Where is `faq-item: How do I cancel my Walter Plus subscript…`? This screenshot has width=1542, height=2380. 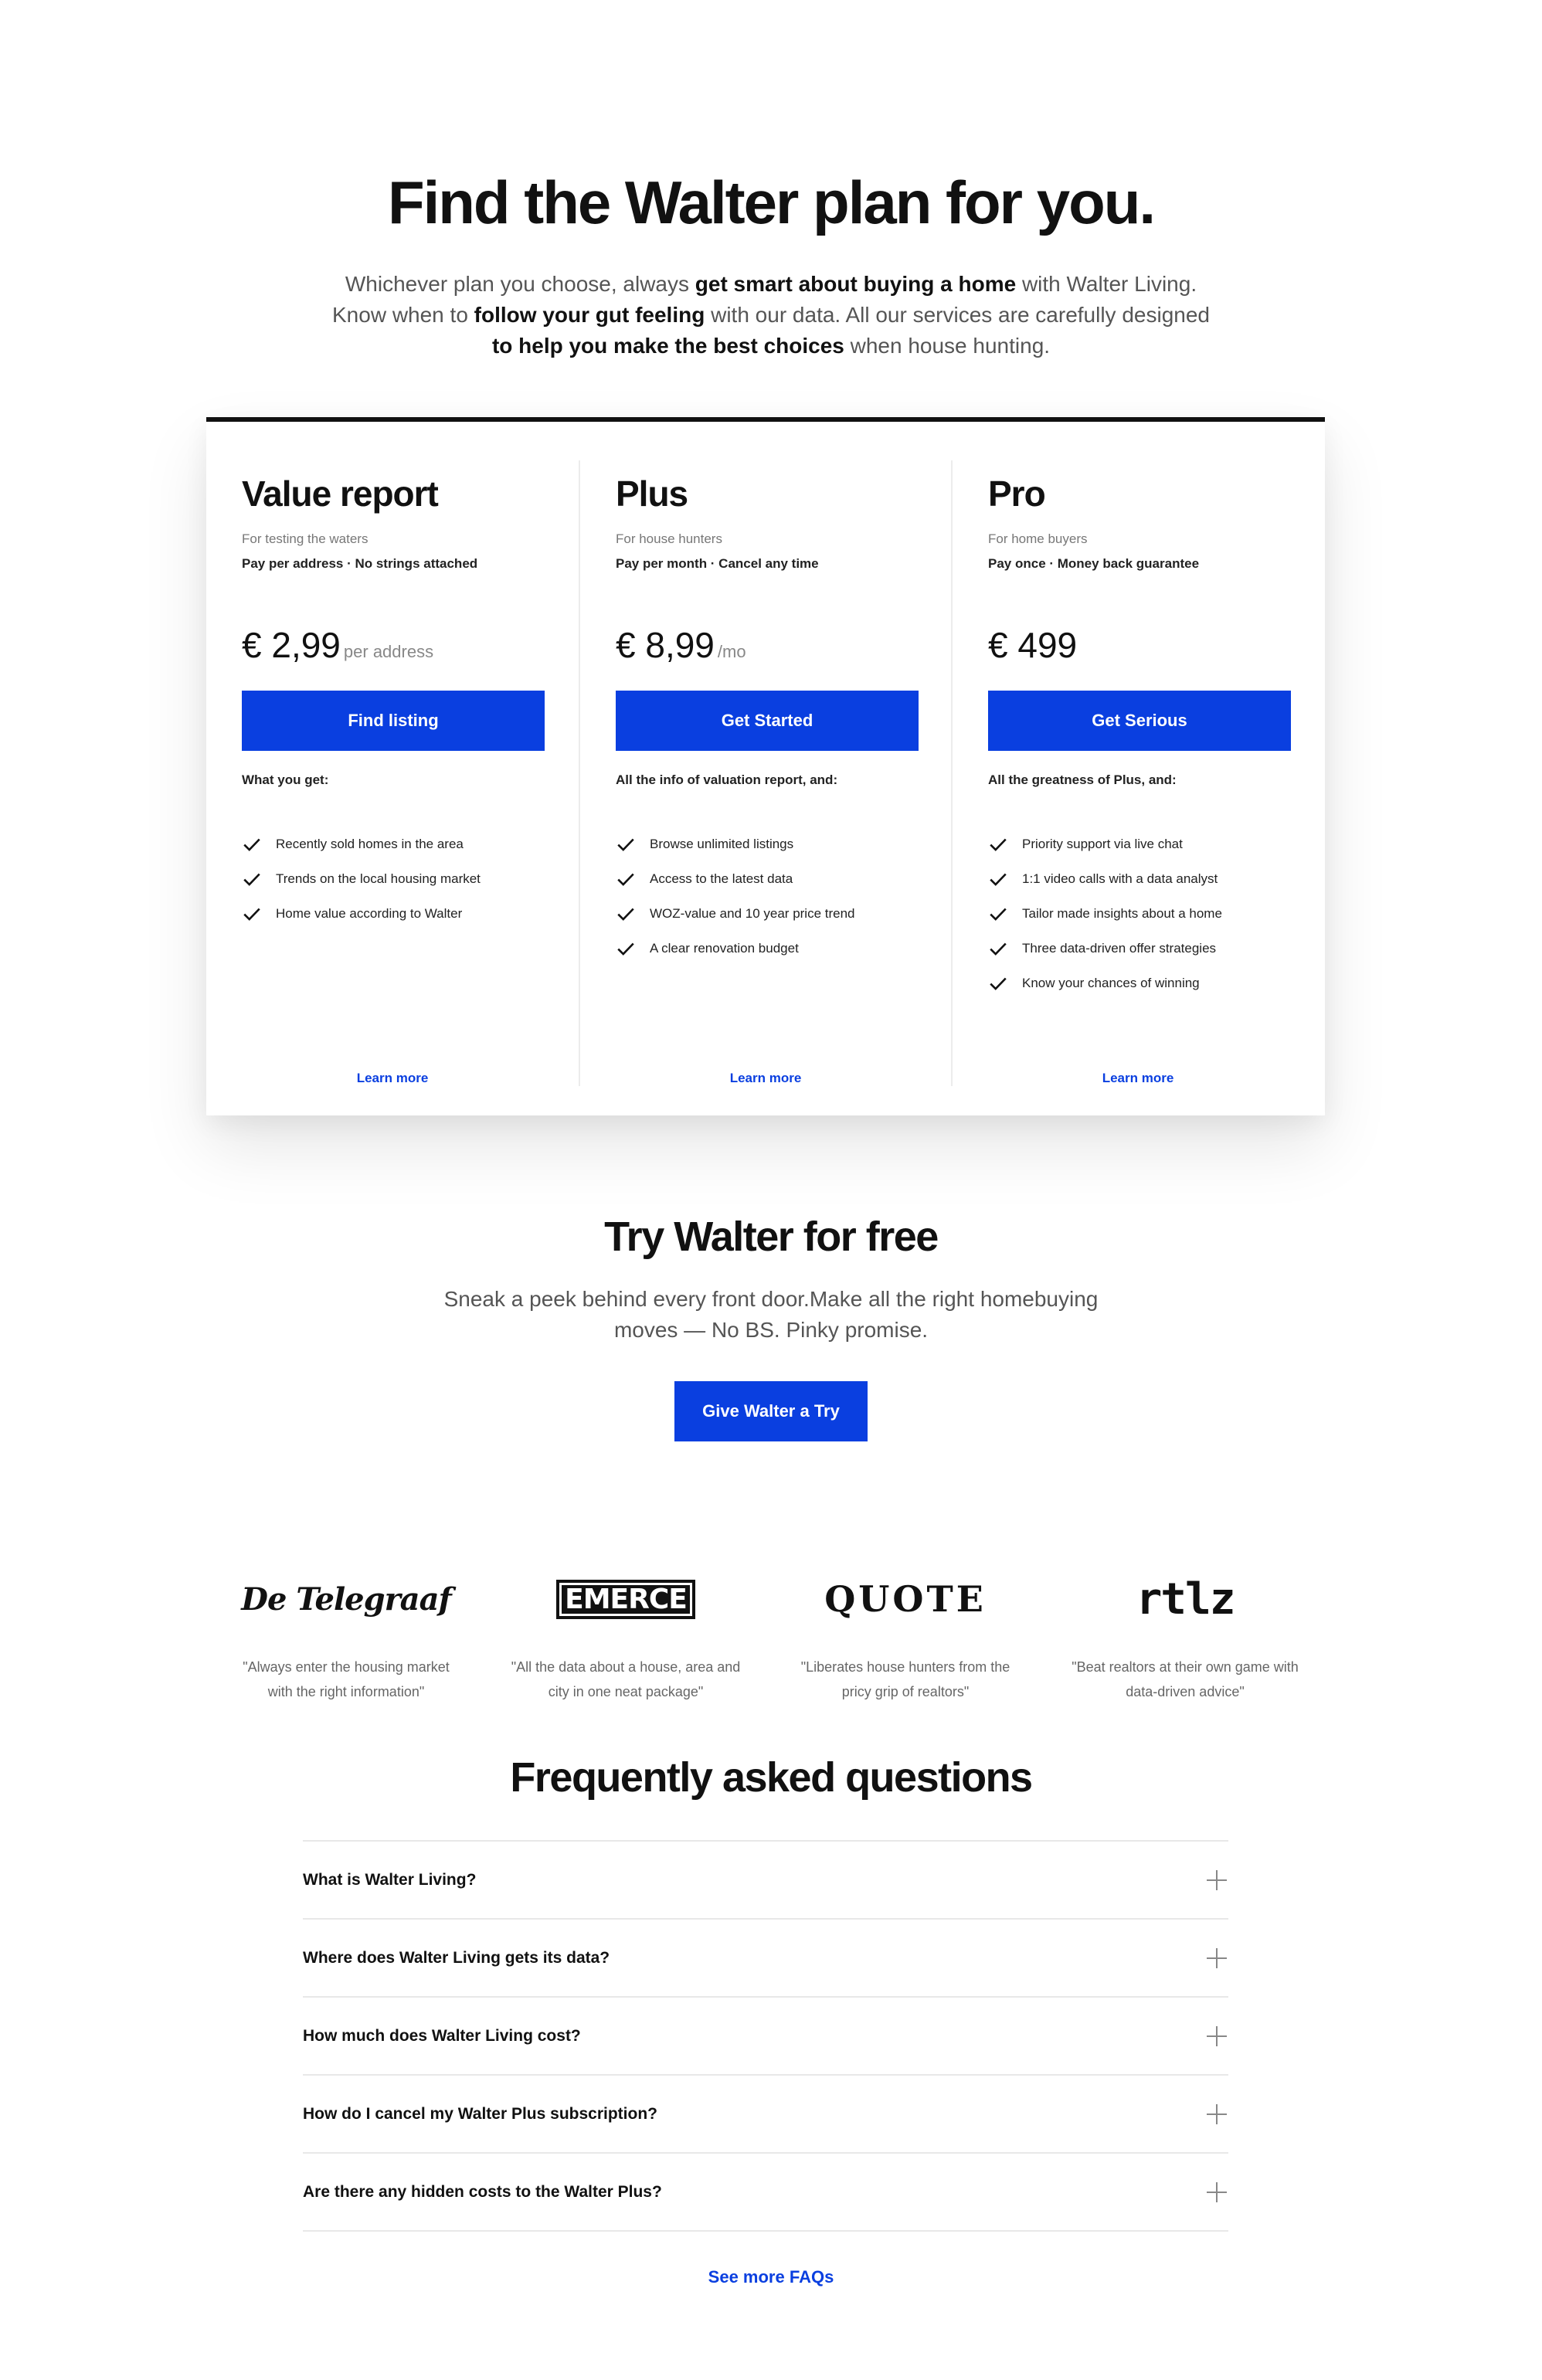
faq-item: How do I cancel my Walter Plus subscript… is located at coordinates (766, 2115).